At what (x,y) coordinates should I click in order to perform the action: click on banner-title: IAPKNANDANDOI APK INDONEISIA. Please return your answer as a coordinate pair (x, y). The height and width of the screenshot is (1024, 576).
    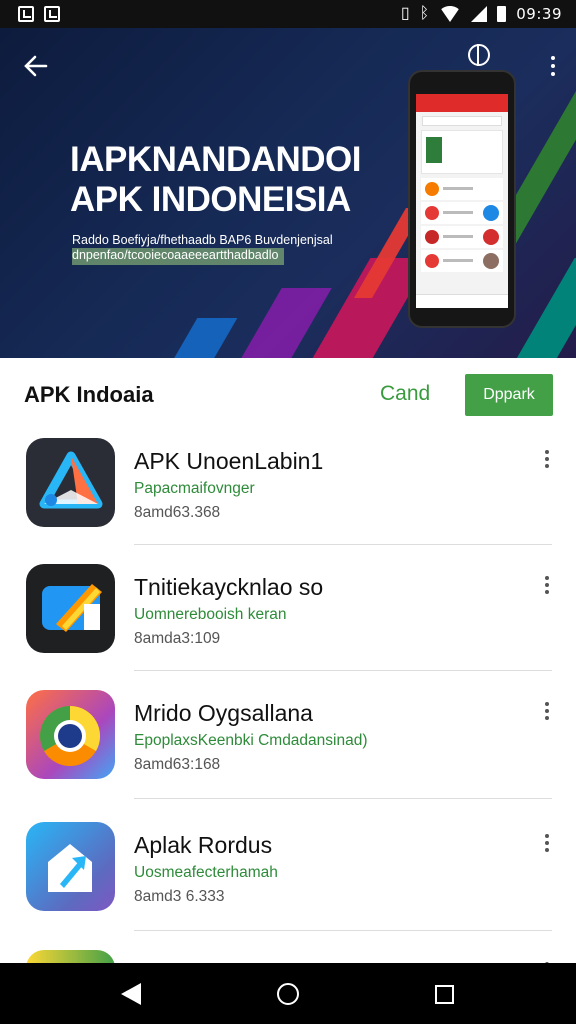
    Looking at the image, I should click on (220, 180).